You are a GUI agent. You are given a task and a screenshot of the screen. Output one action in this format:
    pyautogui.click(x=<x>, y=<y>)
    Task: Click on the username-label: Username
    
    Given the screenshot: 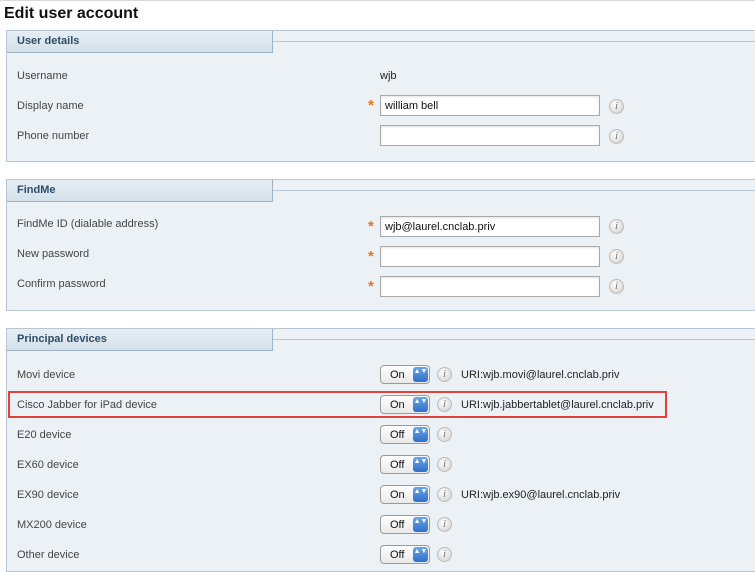 What is the action you would take?
    pyautogui.click(x=42, y=76)
    